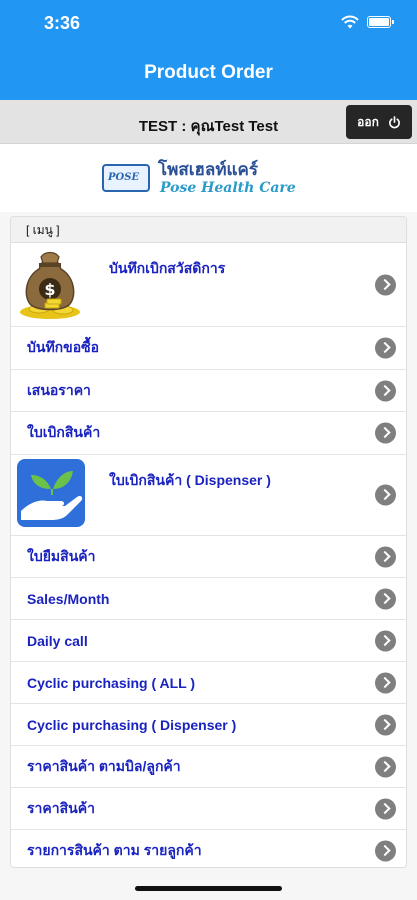 This screenshot has width=417, height=900. Describe the element at coordinates (104, 765) in the screenshot. I see `menu-item-label: ราคาสินค้า ตามบิล/ลูกค้า` at that location.